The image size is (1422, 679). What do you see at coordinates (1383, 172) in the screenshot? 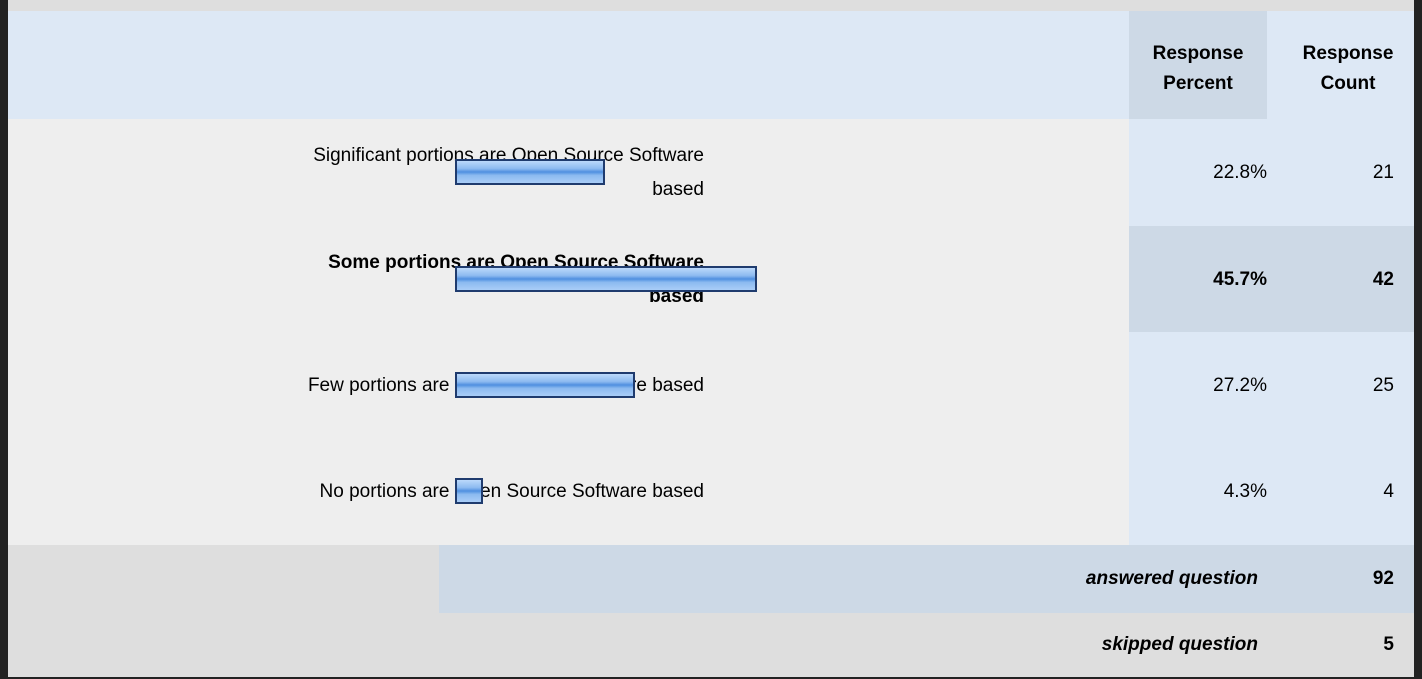
I see `response-count: 21` at bounding box center [1383, 172].